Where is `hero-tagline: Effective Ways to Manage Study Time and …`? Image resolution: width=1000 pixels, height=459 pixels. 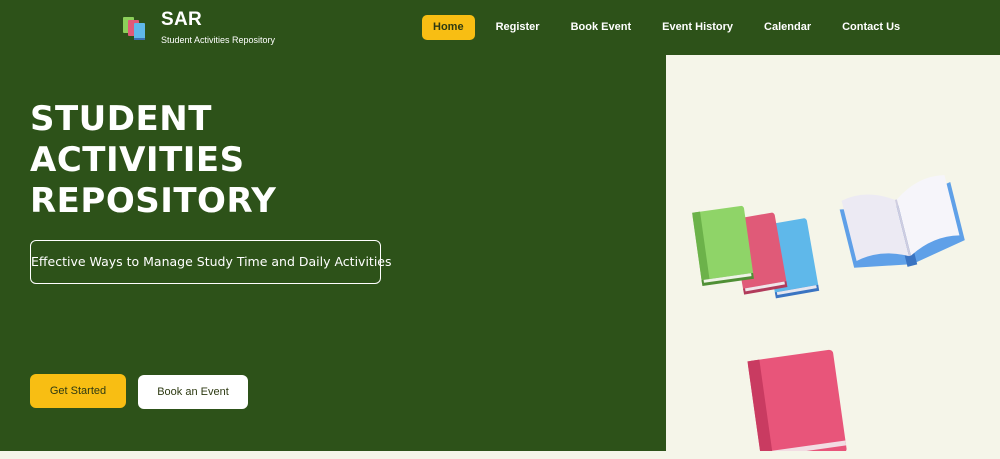
hero-tagline: Effective Ways to Manage Study Time and … is located at coordinates (211, 262).